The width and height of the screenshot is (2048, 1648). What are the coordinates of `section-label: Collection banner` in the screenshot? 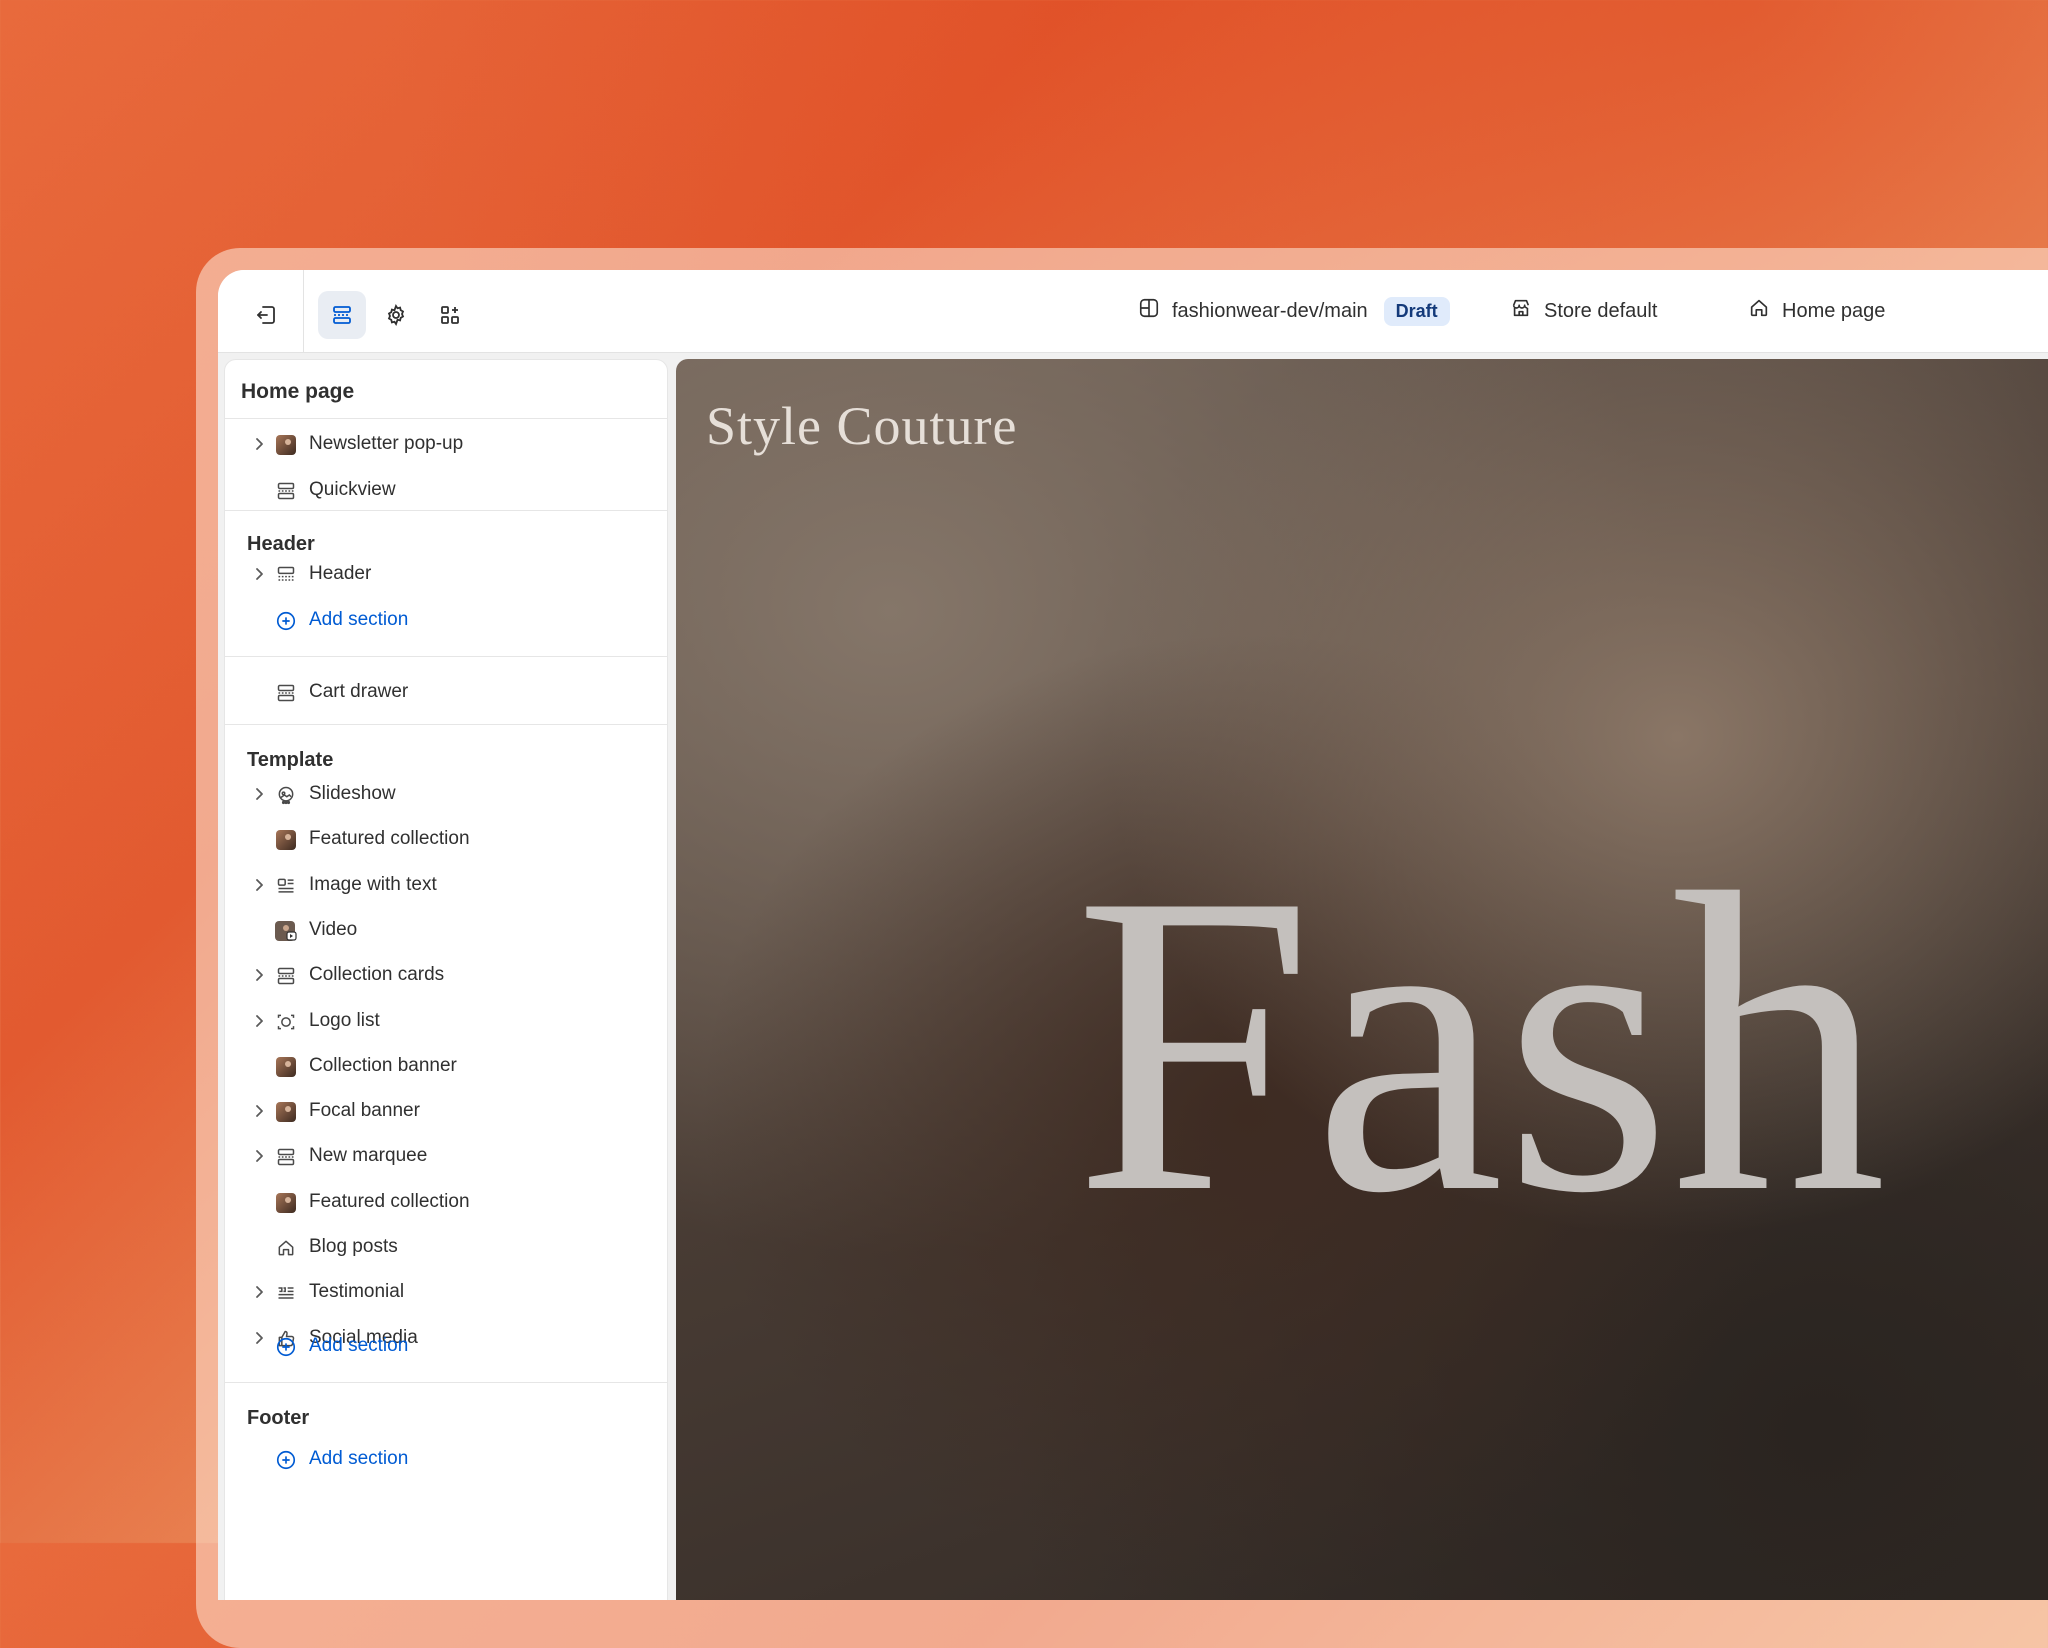 It's located at (383, 1065).